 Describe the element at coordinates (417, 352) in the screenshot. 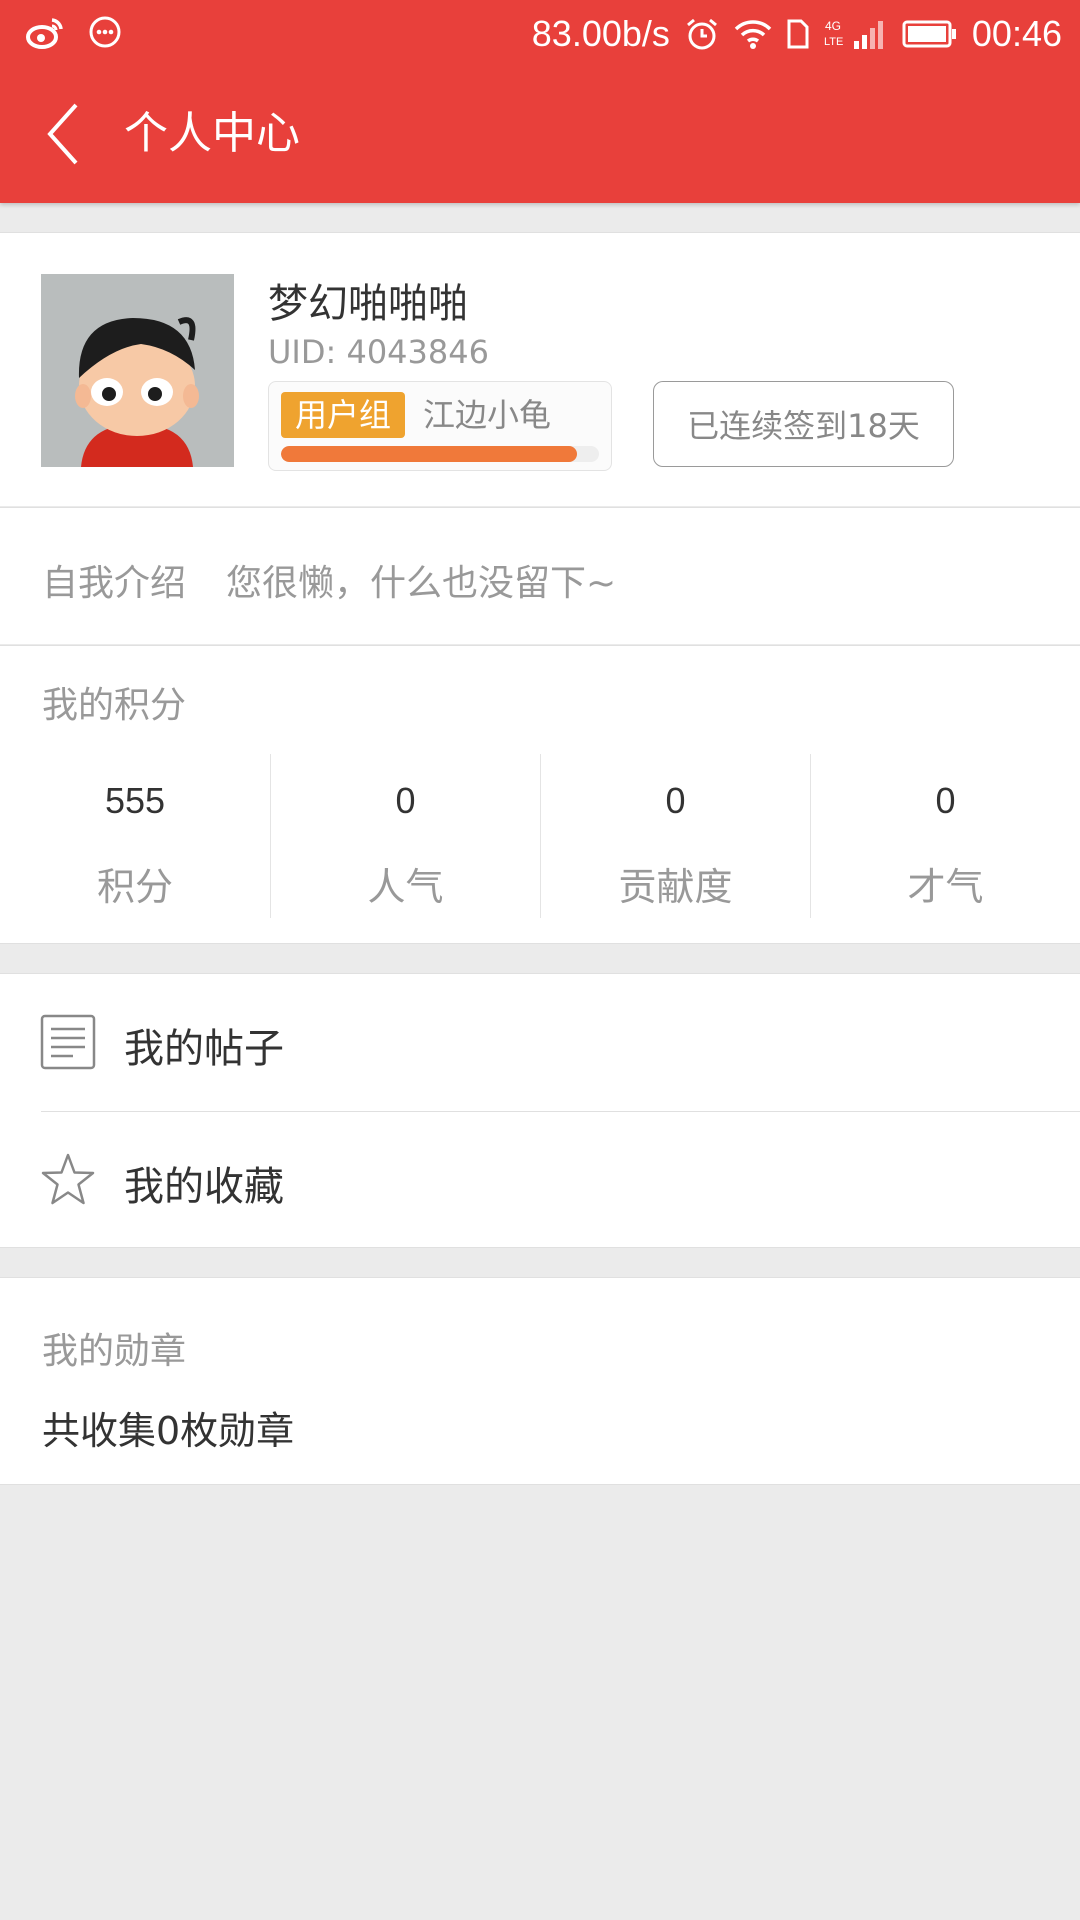

I see `uid-value: 4043846` at that location.